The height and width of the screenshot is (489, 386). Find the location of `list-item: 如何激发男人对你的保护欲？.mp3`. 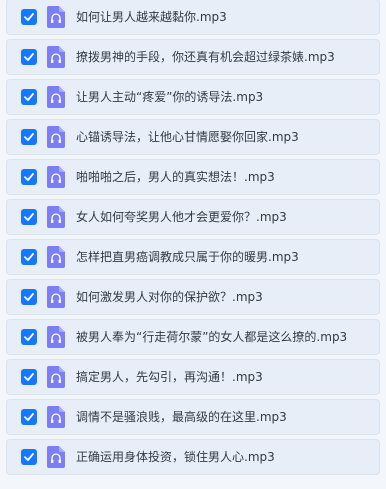

list-item: 如何激发男人对你的保护欲？.mp3 is located at coordinates (193, 297).